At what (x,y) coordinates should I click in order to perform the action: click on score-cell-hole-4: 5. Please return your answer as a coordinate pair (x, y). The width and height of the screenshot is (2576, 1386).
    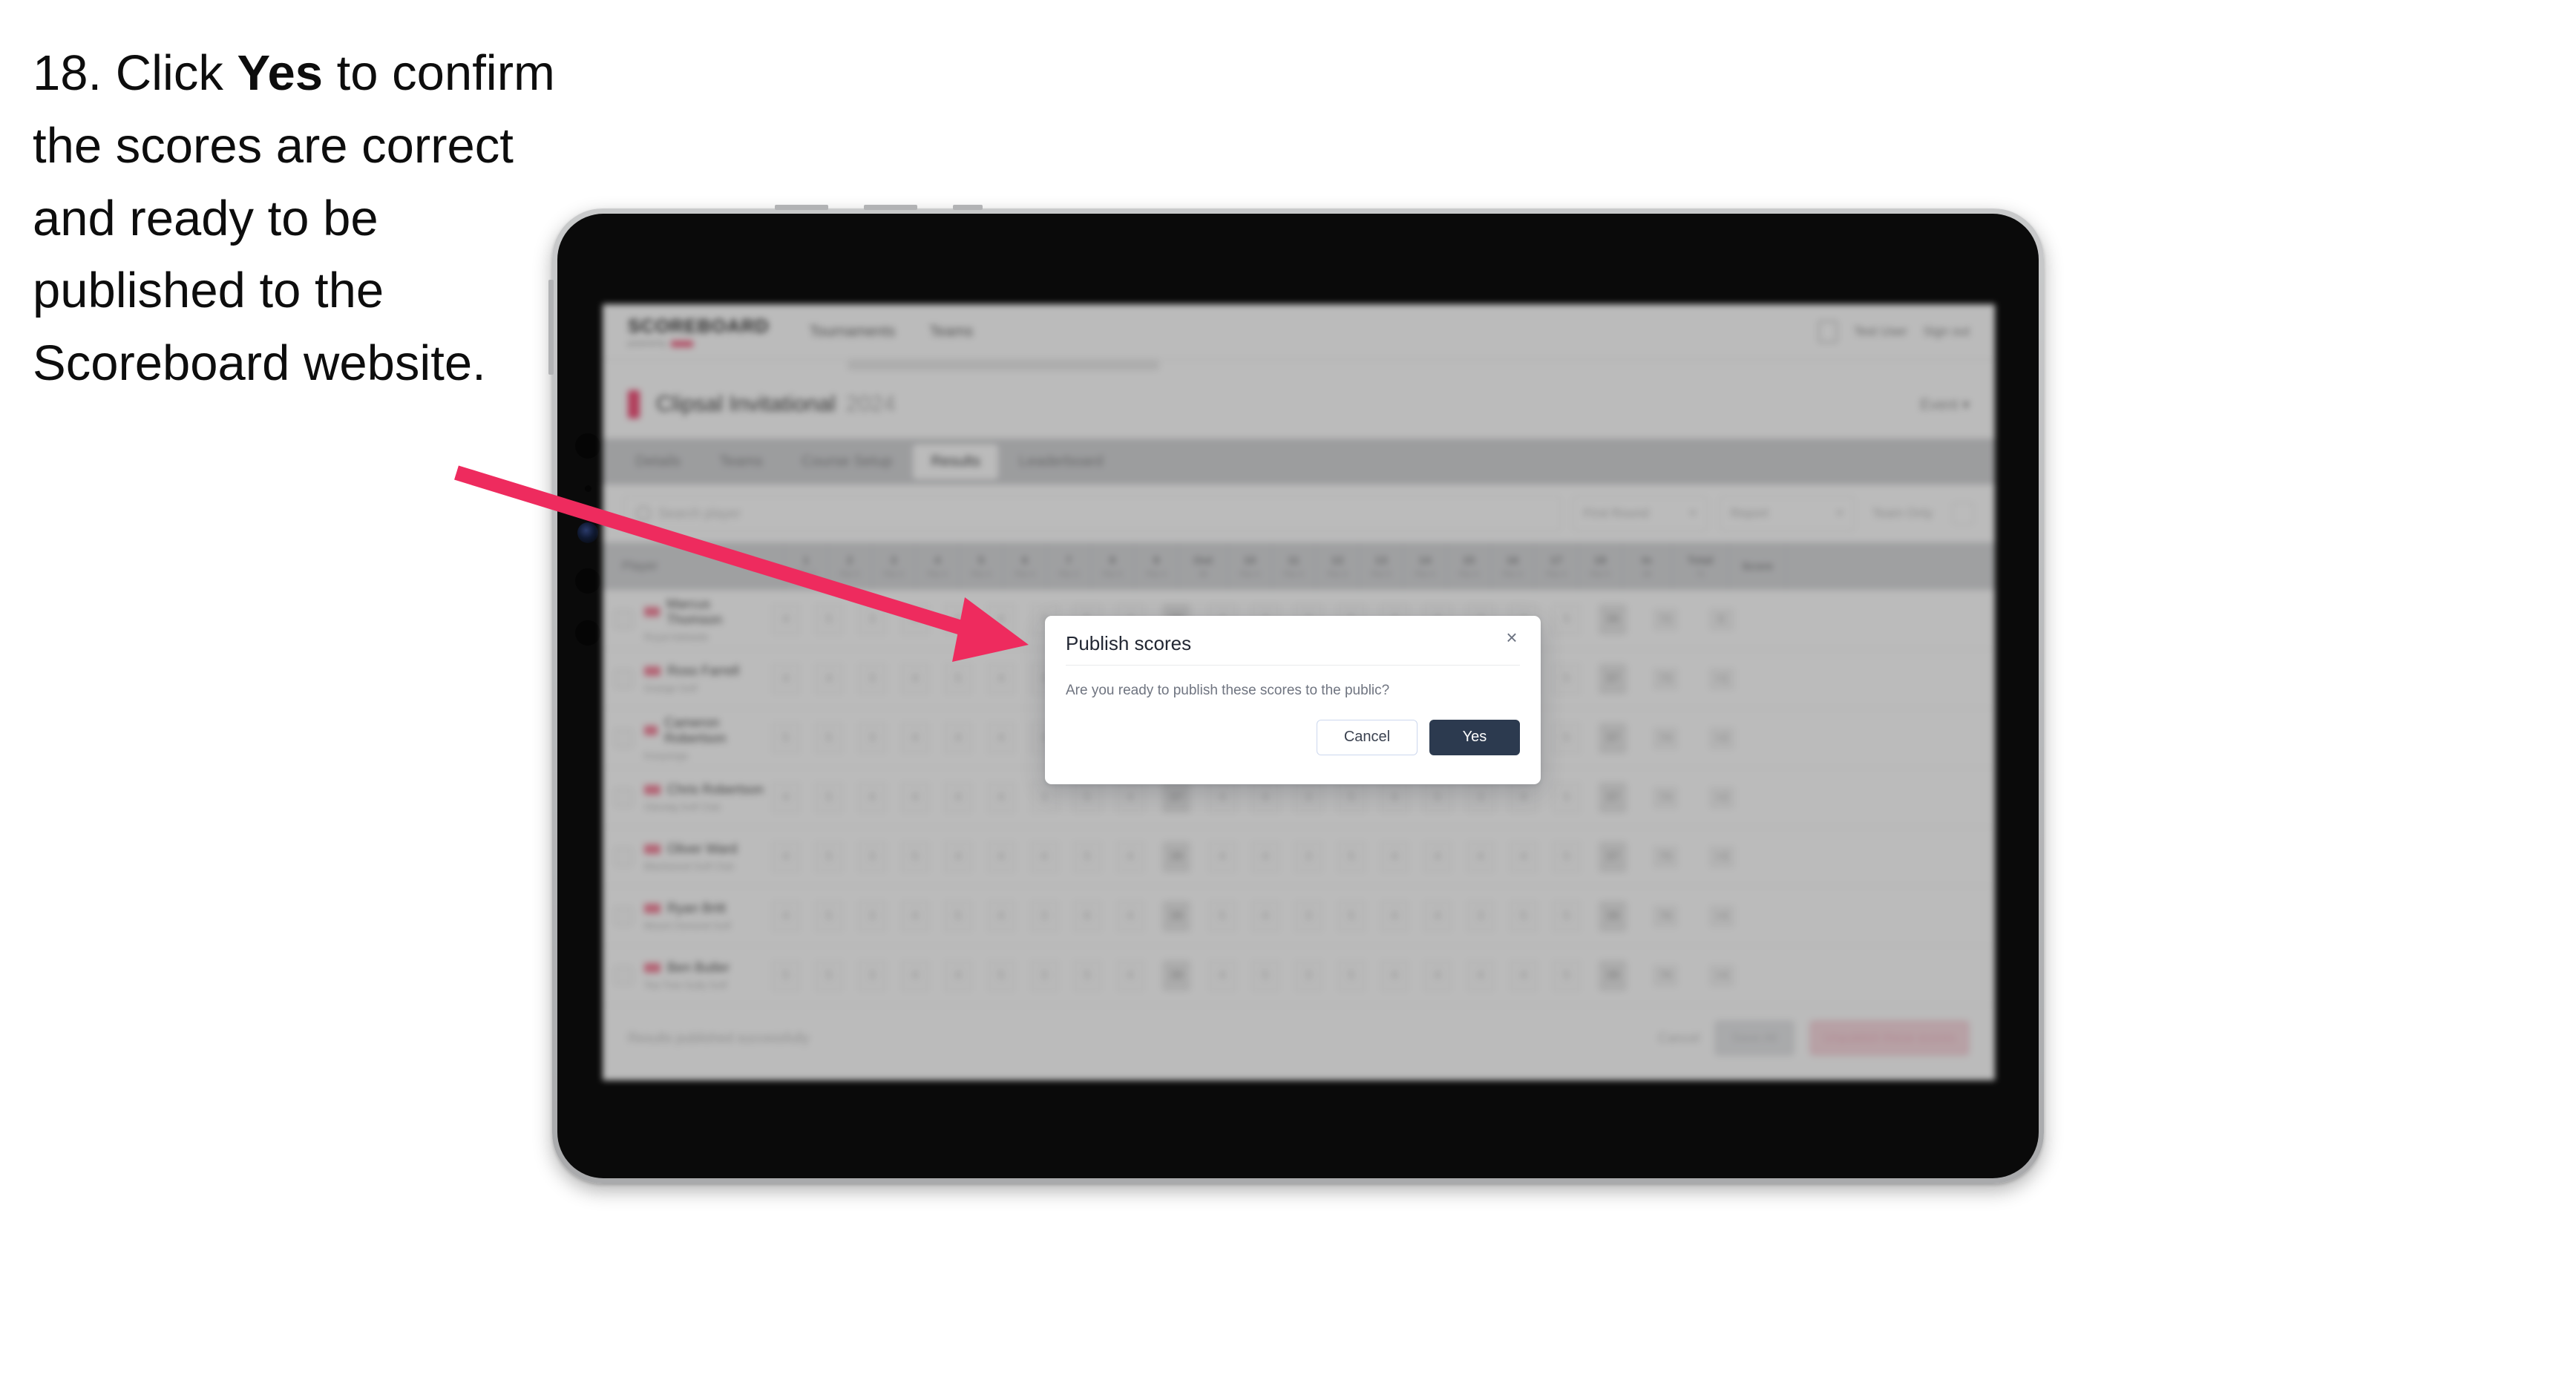
    Looking at the image, I should click on (915, 857).